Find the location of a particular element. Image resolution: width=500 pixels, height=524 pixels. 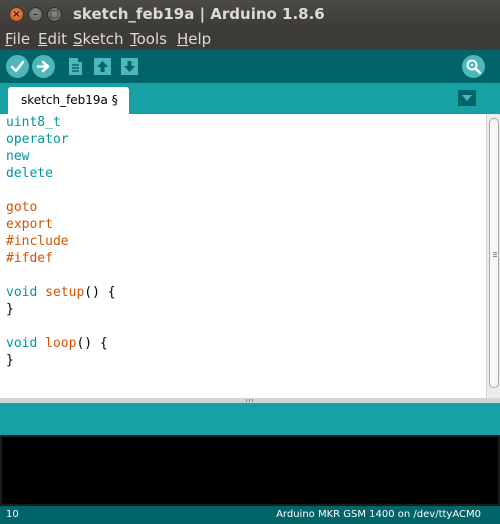

save-icon is located at coordinates (129, 66).